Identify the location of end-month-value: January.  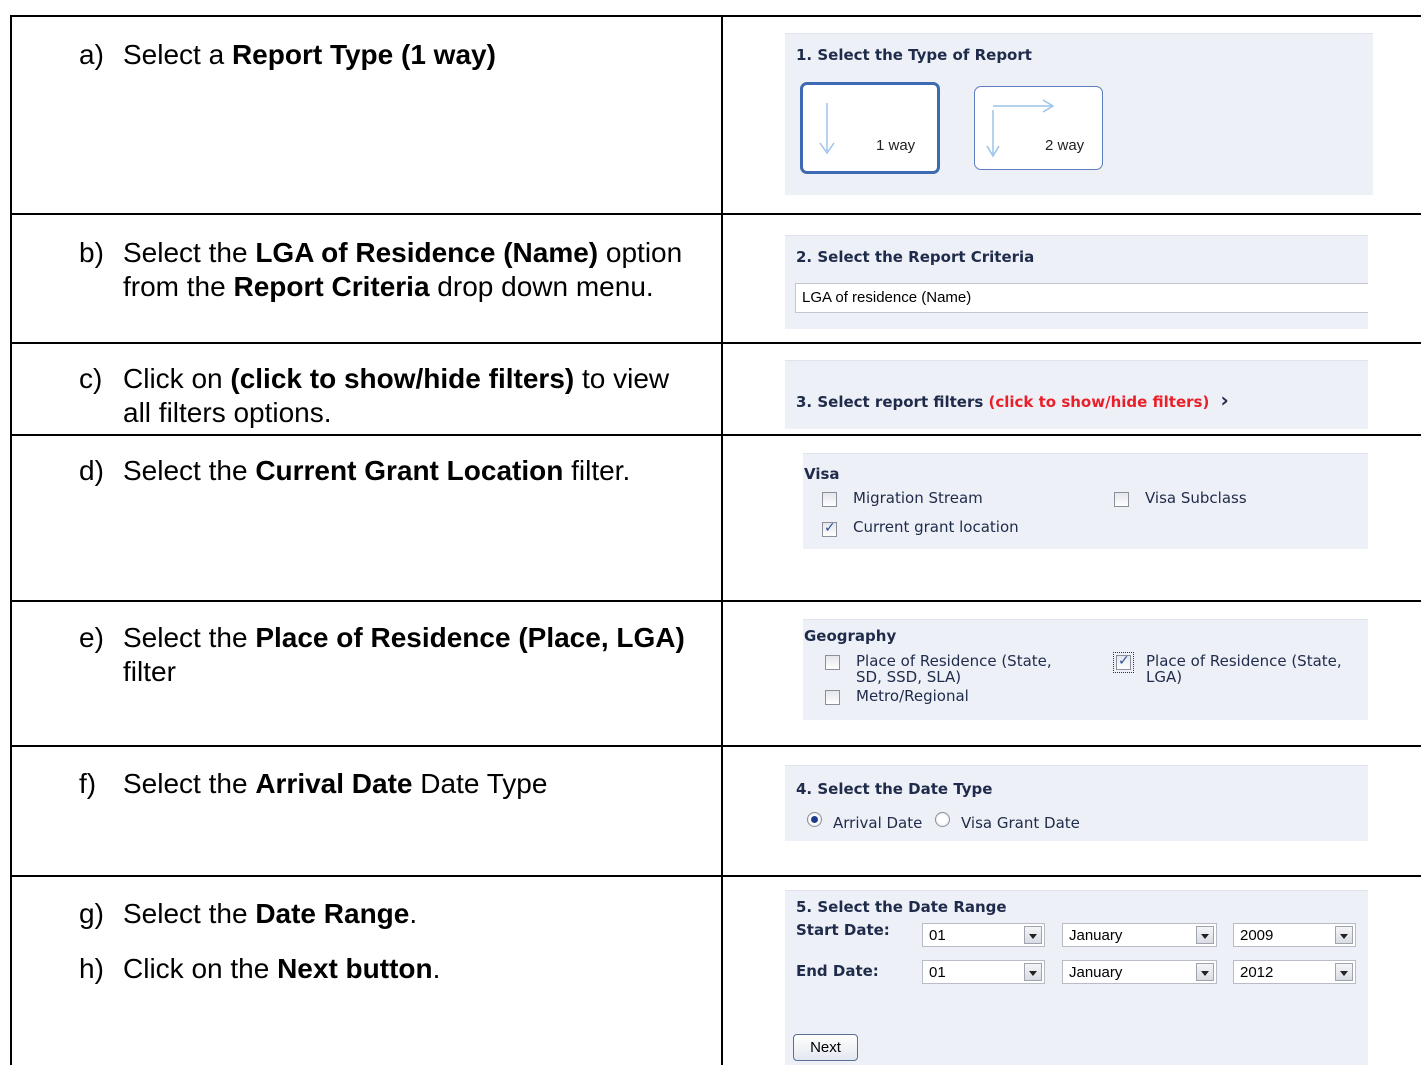
(1096, 972).